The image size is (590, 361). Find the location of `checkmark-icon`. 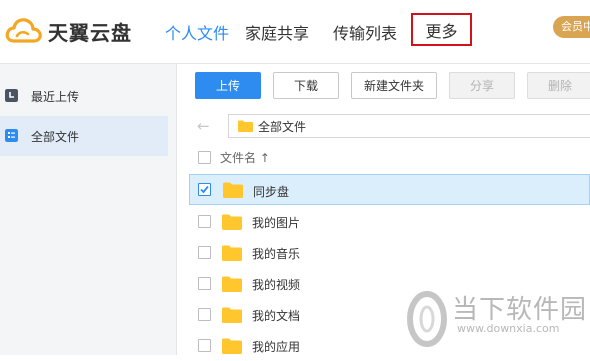

checkmark-icon is located at coordinates (204, 189).